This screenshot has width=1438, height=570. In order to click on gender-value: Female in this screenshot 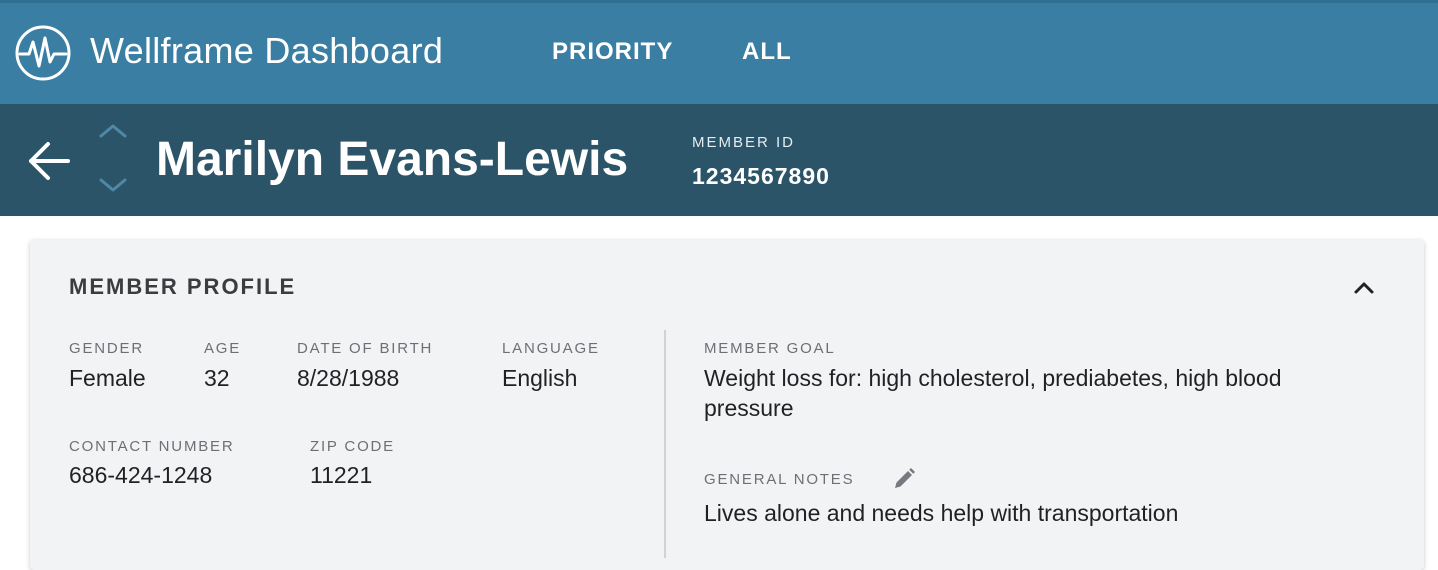, I will do `click(107, 378)`.